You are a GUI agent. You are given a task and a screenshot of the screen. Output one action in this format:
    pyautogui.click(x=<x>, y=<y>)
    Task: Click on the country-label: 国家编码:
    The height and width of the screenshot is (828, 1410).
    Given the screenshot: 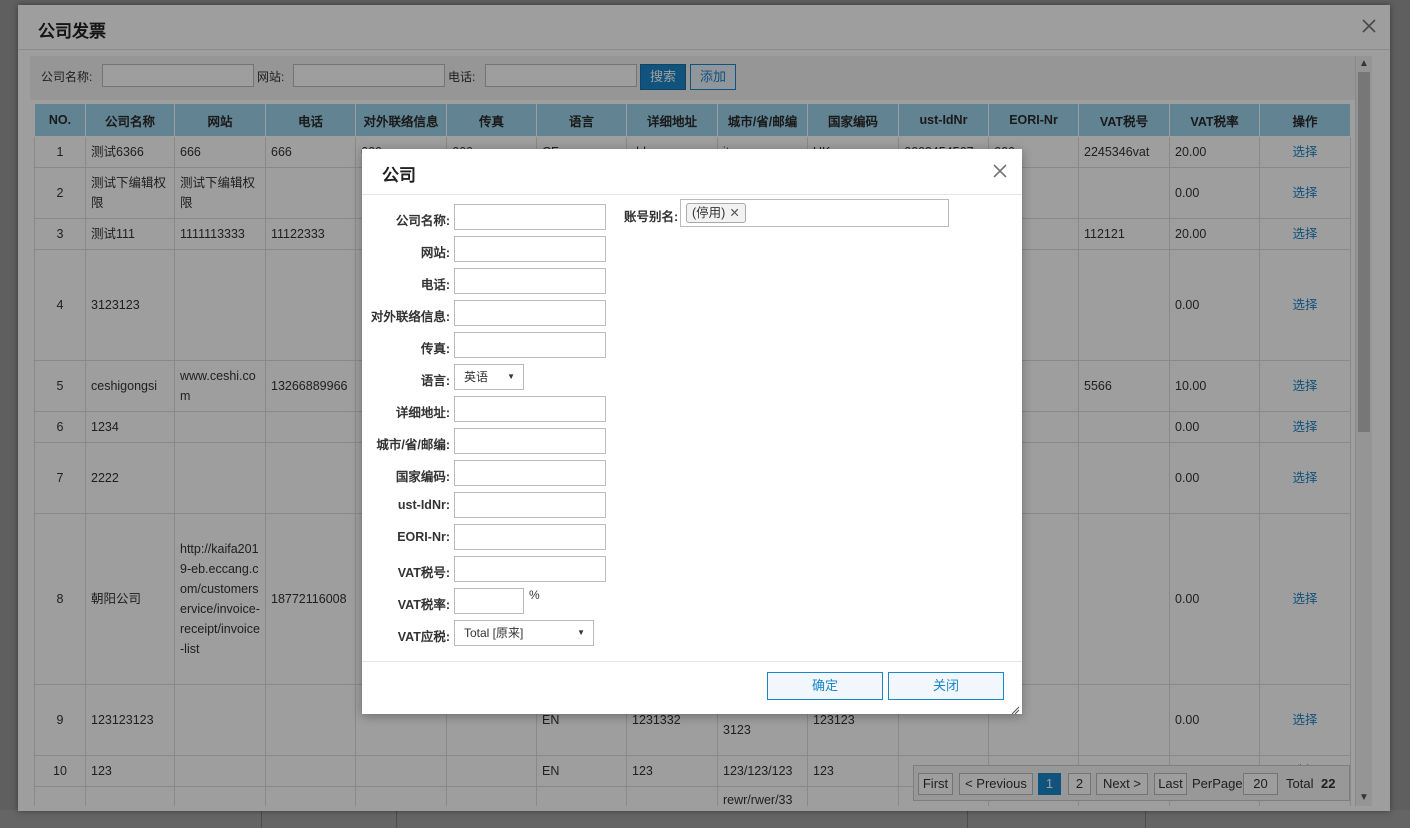 What is the action you would take?
    pyautogui.click(x=422, y=477)
    